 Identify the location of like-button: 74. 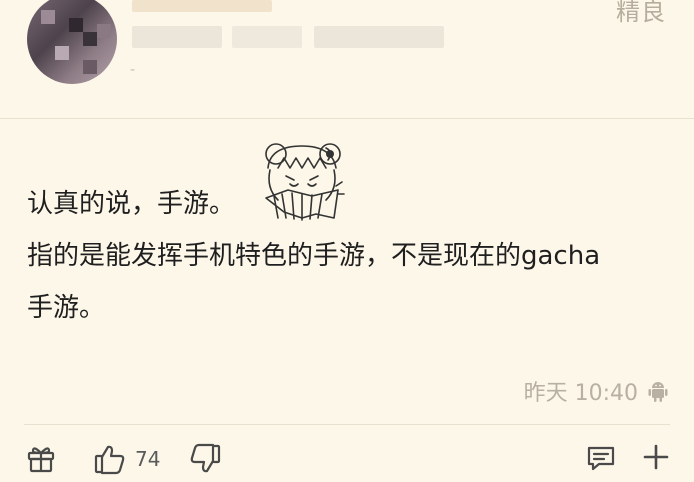
(130, 459).